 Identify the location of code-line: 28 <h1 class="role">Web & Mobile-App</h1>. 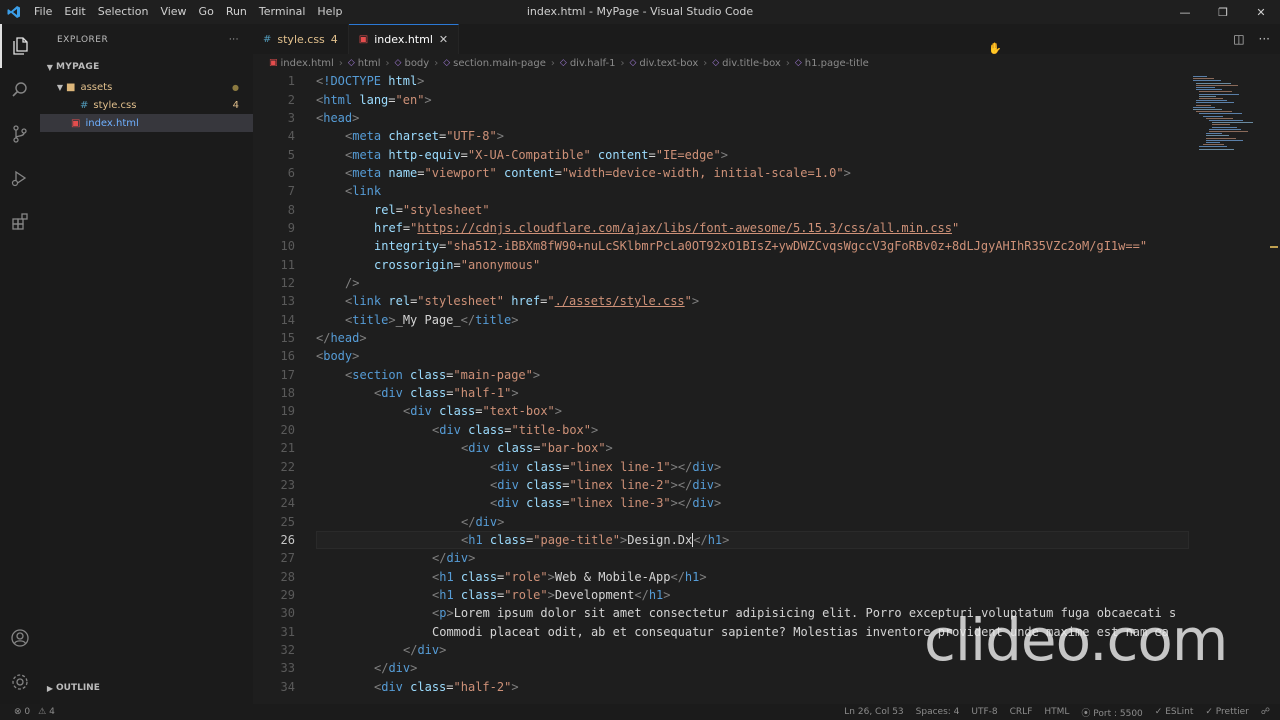
(766, 576).